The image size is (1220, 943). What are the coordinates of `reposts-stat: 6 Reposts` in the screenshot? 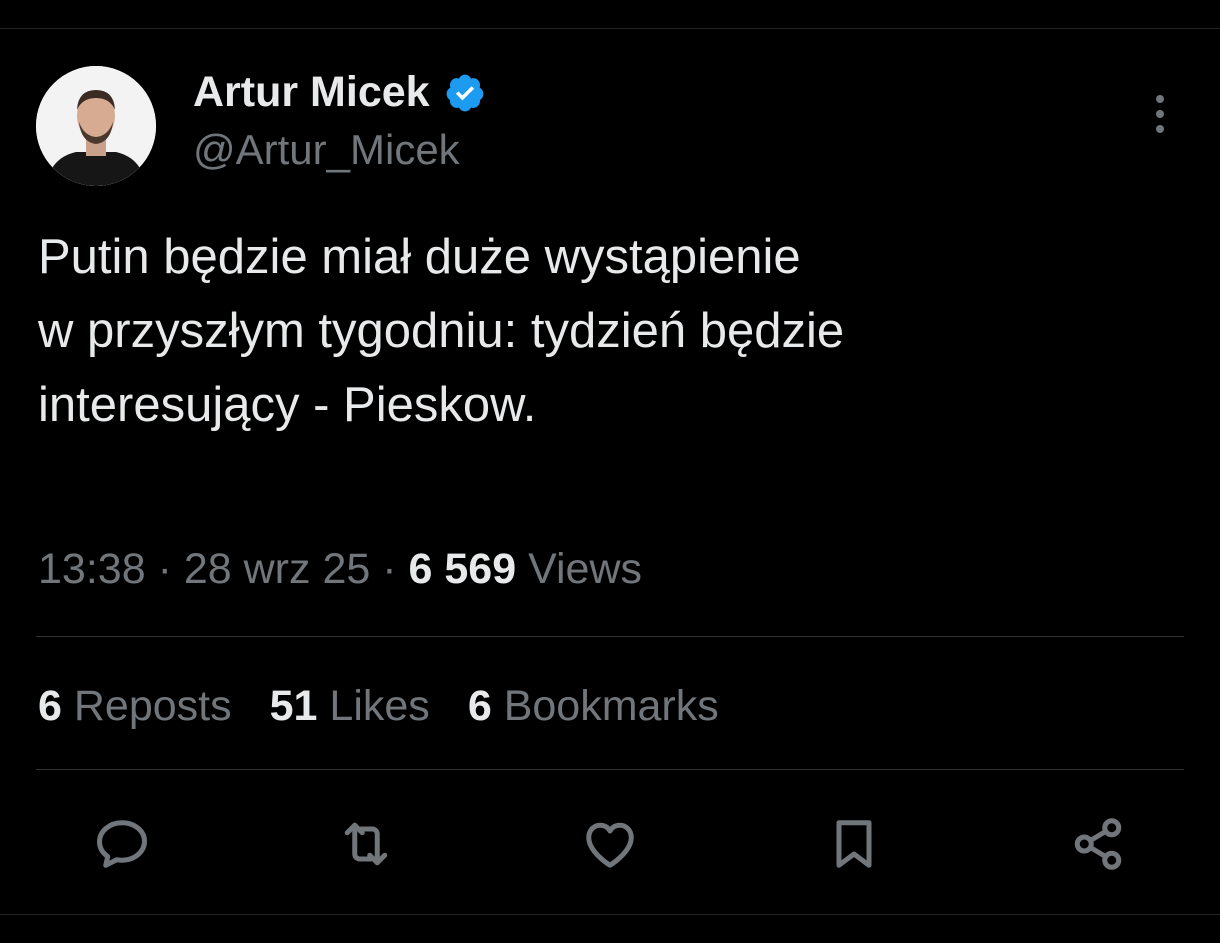 It's located at (135, 706).